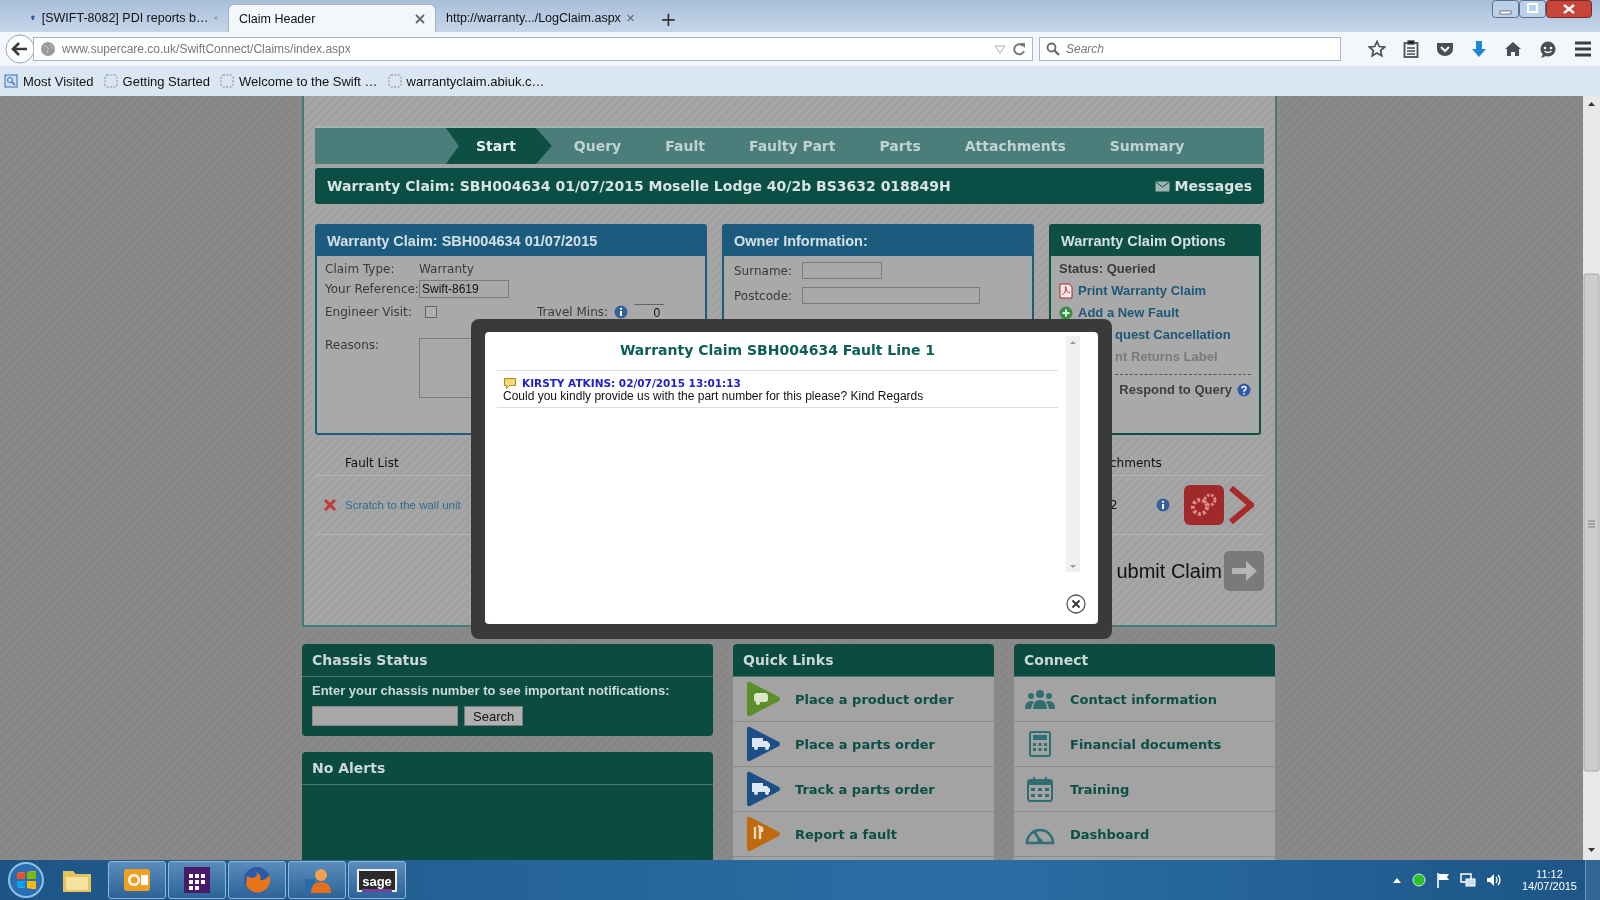 This screenshot has width=1600, height=900. What do you see at coordinates (1549, 880) in the screenshot?
I see `clock: 11:12 14/07/2015` at bounding box center [1549, 880].